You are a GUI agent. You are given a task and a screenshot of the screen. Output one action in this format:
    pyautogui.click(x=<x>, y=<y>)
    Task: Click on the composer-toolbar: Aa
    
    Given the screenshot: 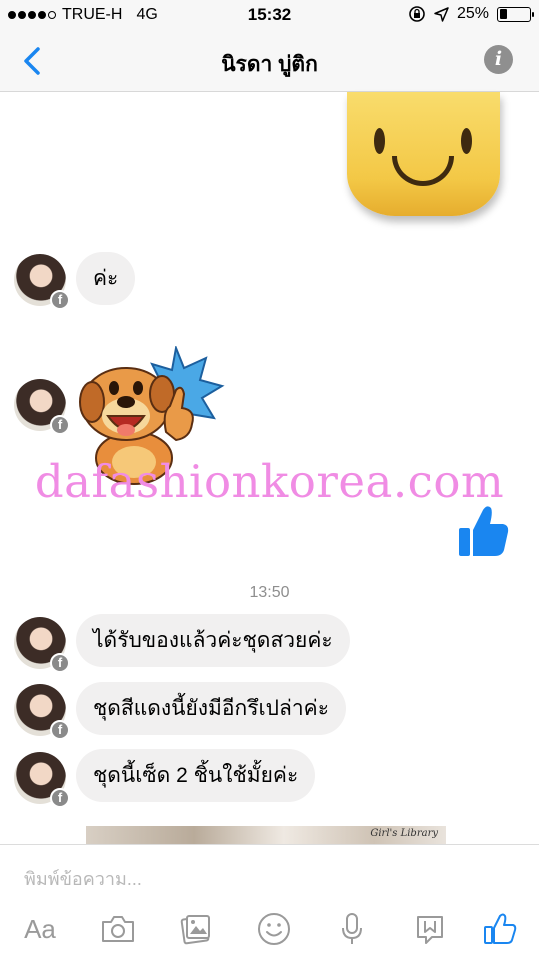 What is the action you would take?
    pyautogui.click(x=269, y=929)
    